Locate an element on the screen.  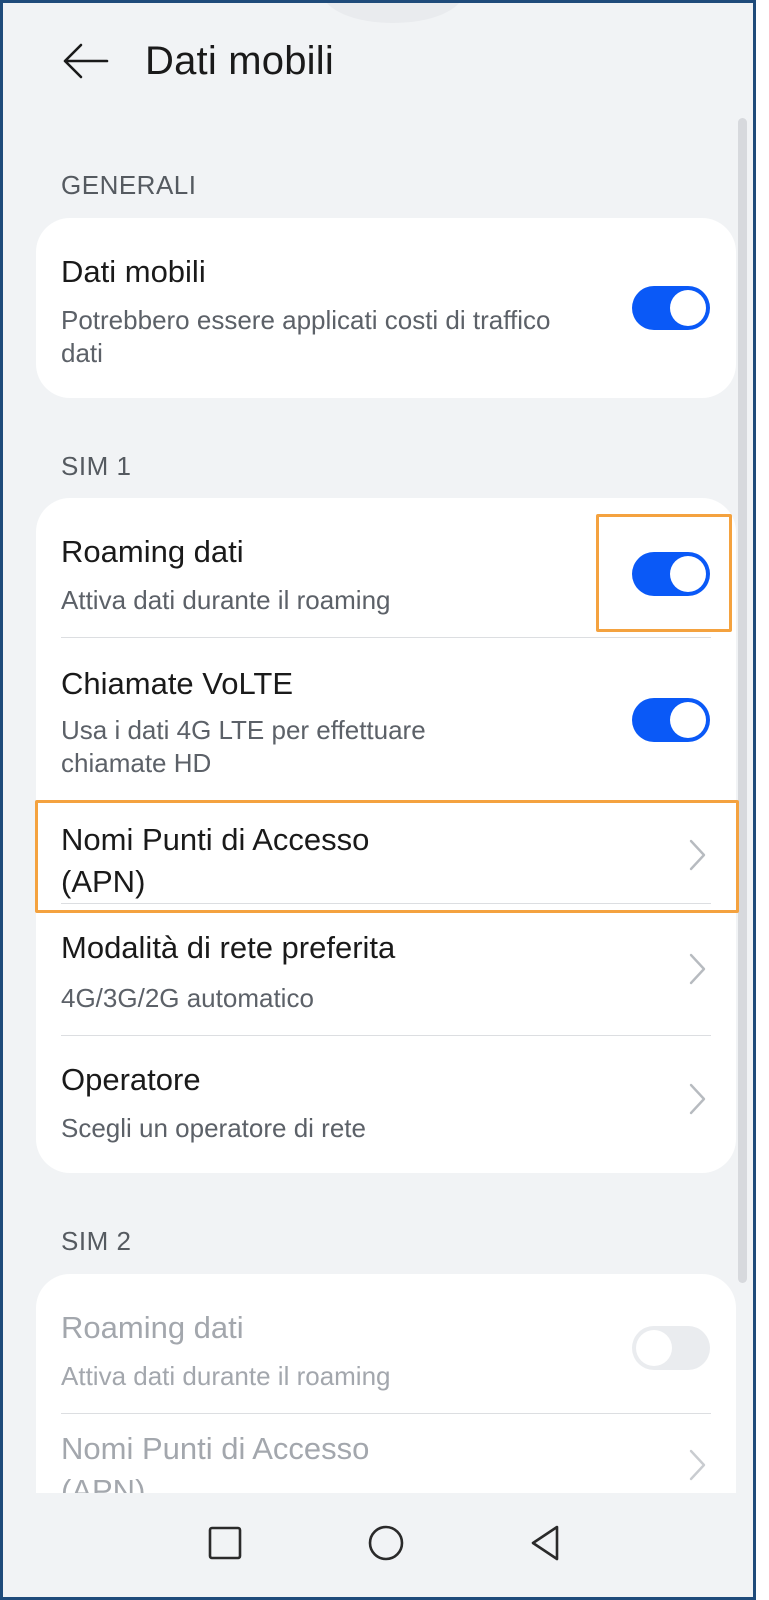
row-subtitle: Scegli un operatore di rete is located at coordinates (213, 1128).